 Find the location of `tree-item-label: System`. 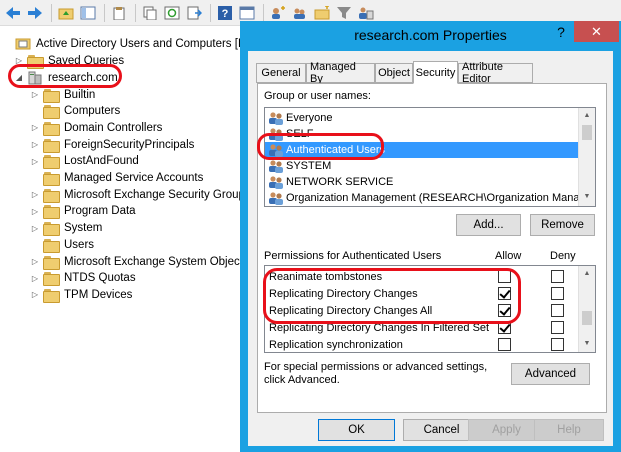

tree-item-label: System is located at coordinates (83, 228).